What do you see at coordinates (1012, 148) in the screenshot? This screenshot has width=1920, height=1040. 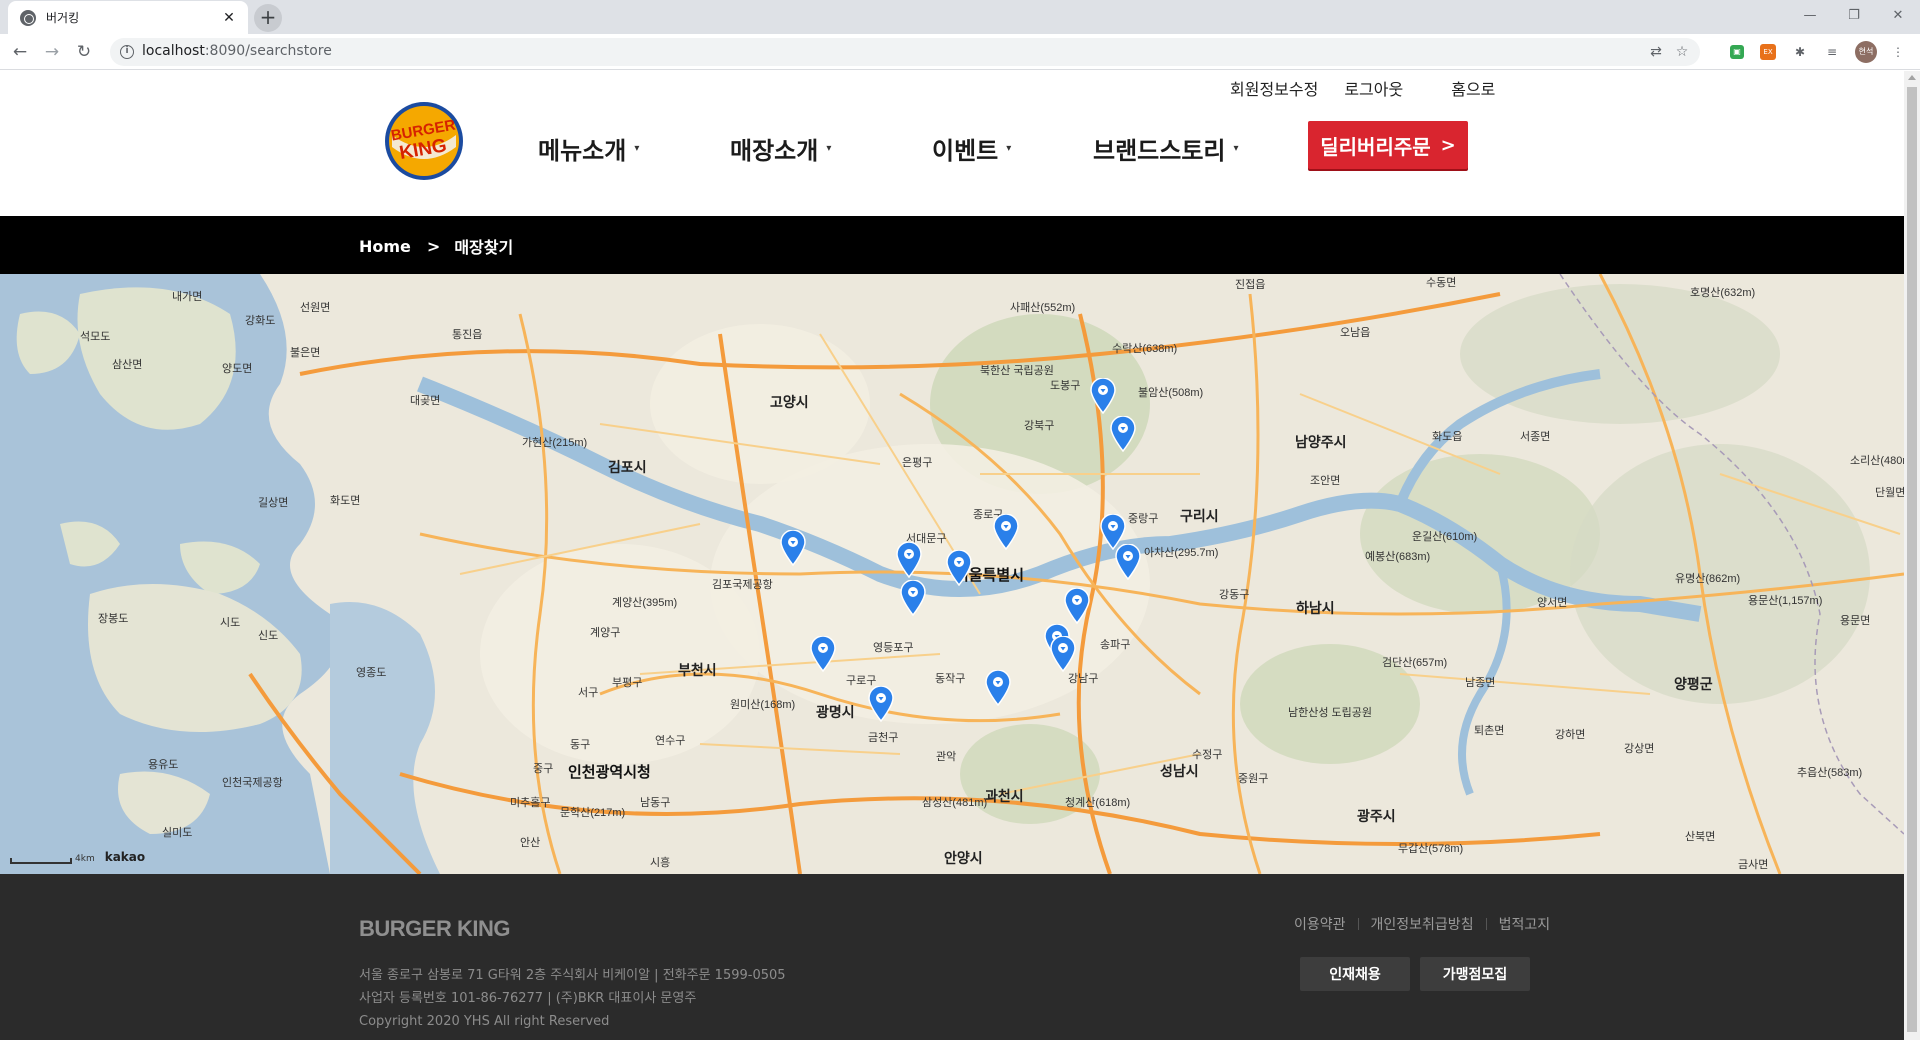 I see `nav-event: 이벤트 ▾` at bounding box center [1012, 148].